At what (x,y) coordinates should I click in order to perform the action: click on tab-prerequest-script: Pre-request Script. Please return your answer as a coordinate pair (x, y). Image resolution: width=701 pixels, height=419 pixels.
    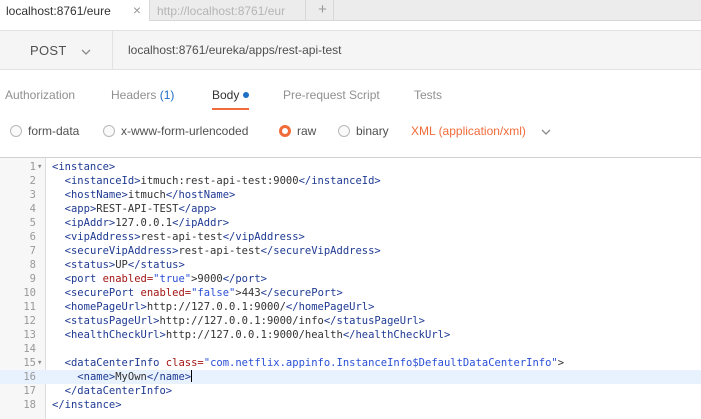
    Looking at the image, I should click on (331, 95).